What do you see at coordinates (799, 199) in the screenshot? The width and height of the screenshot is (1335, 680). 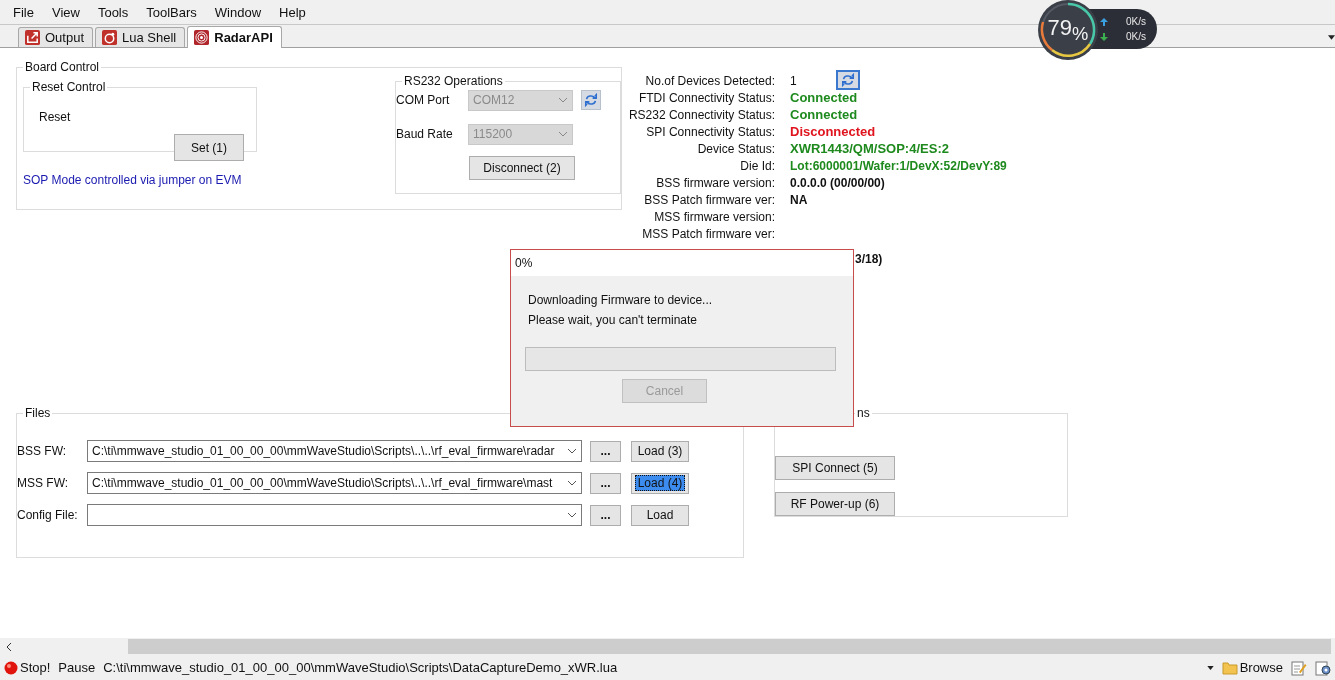 I see `info-value: NA` at bounding box center [799, 199].